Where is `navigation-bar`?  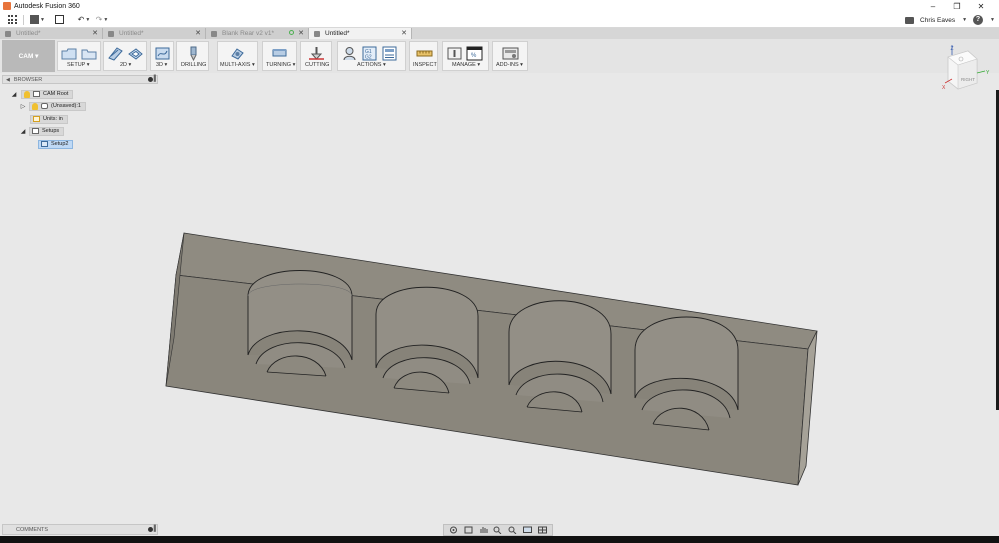
navigation-bar is located at coordinates (498, 530).